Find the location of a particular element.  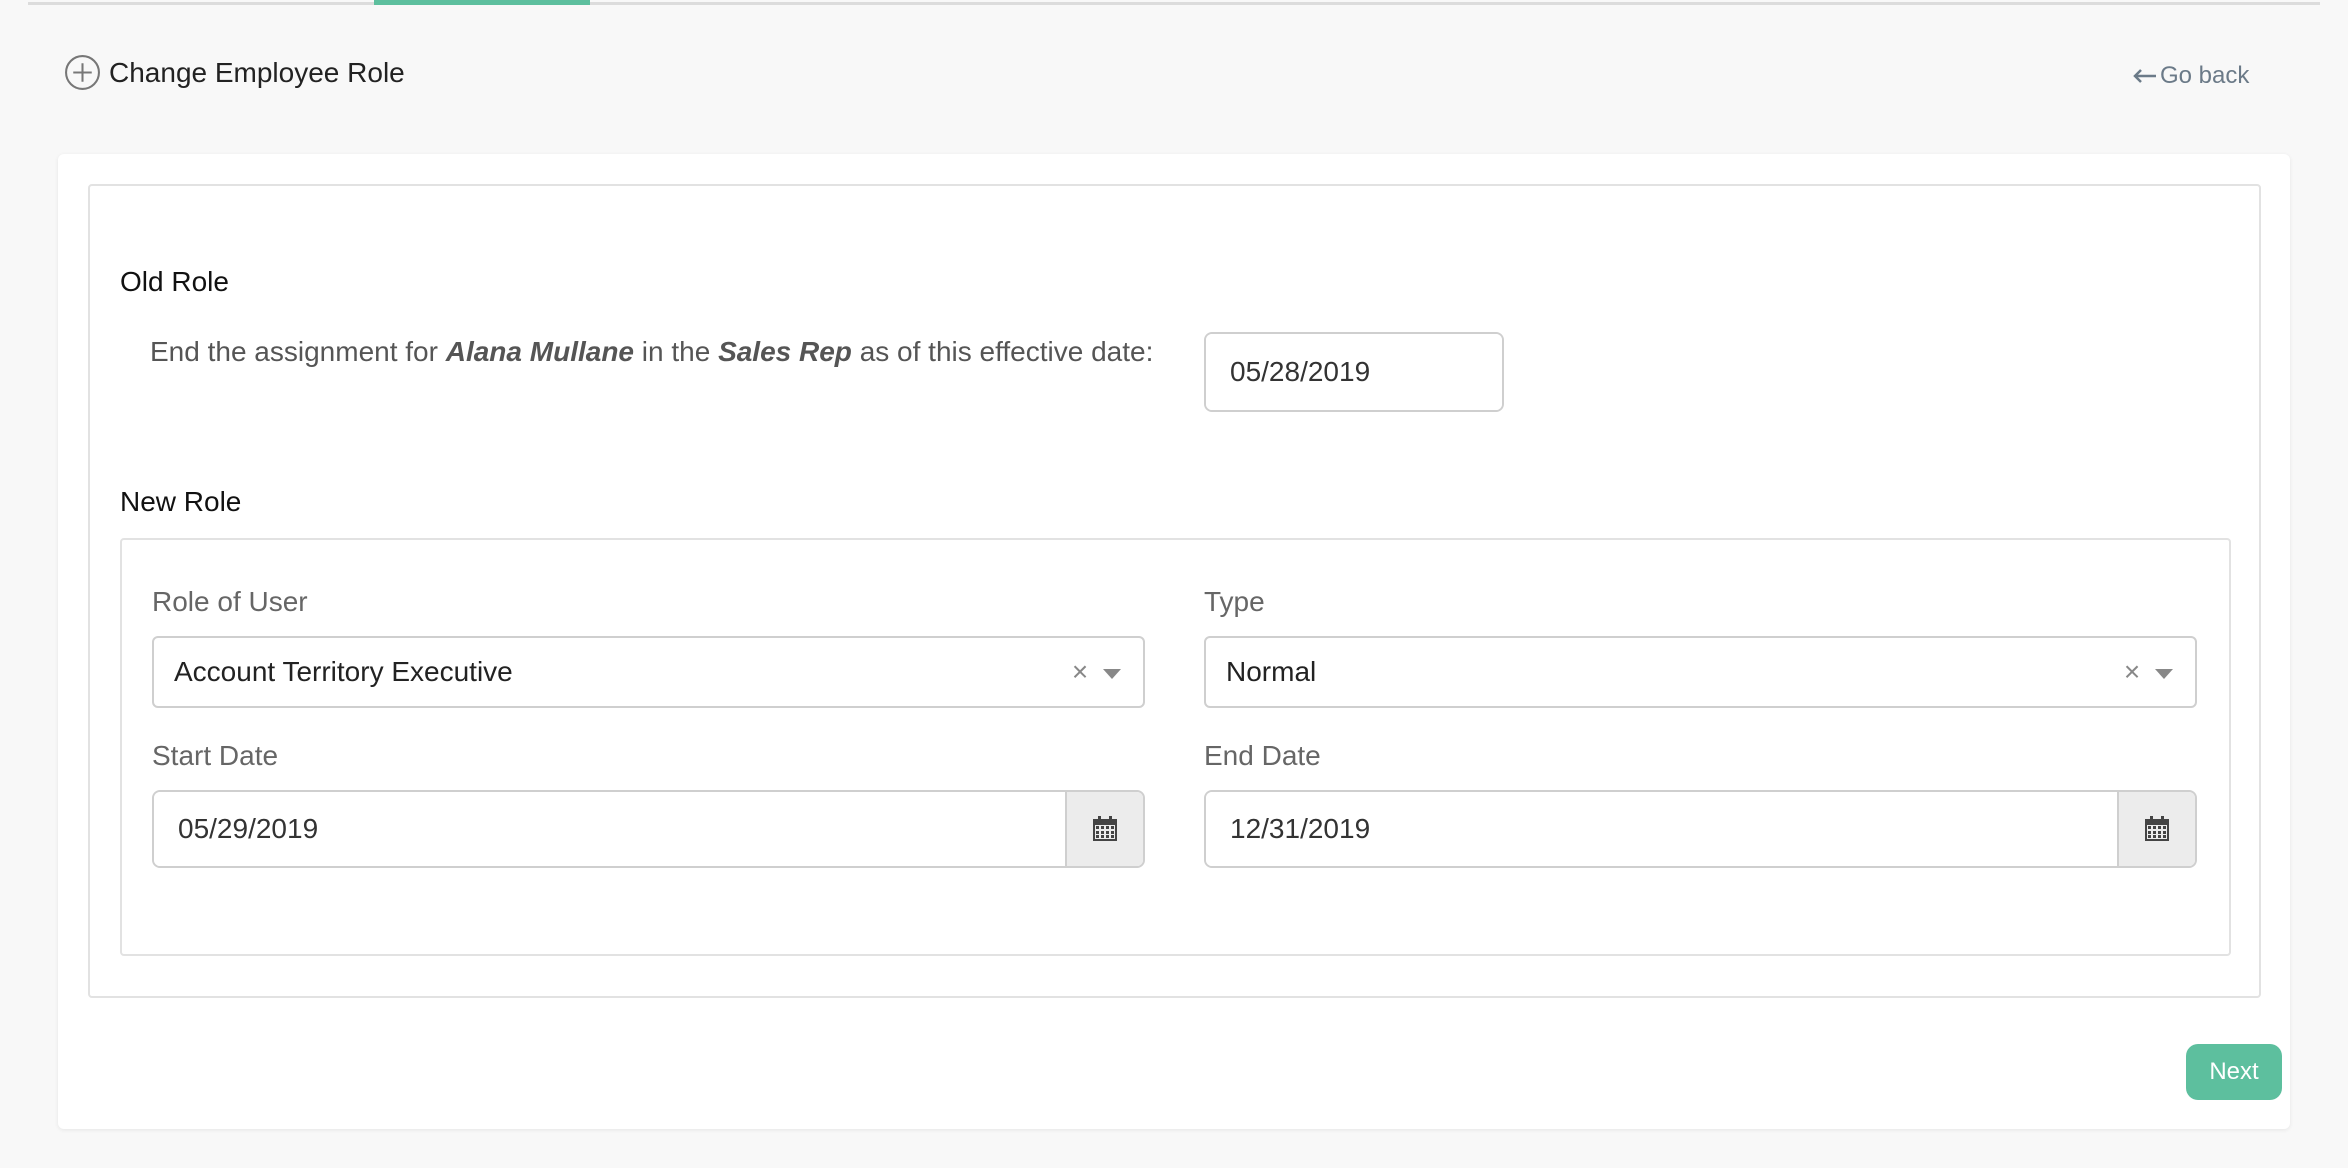

end-date-calendar-button is located at coordinates (2156, 829).